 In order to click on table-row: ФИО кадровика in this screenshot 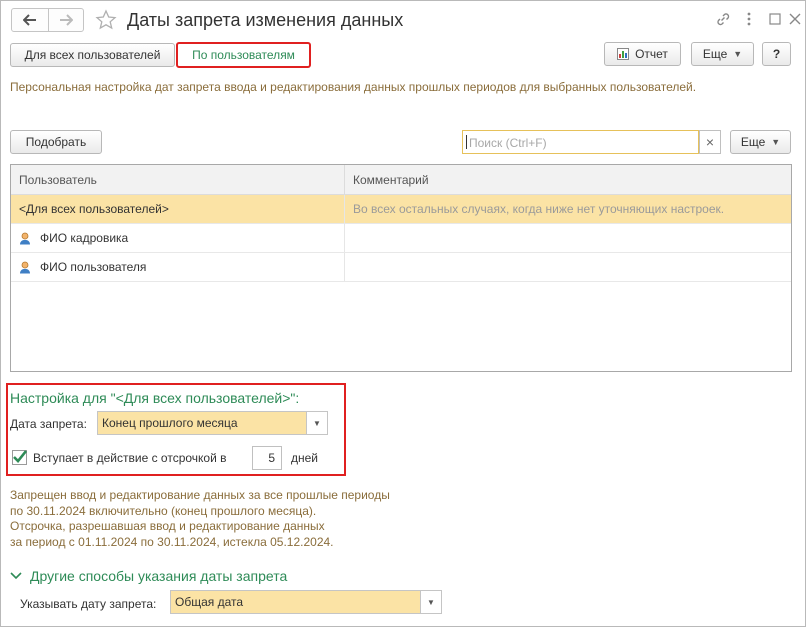, I will do `click(401, 238)`.